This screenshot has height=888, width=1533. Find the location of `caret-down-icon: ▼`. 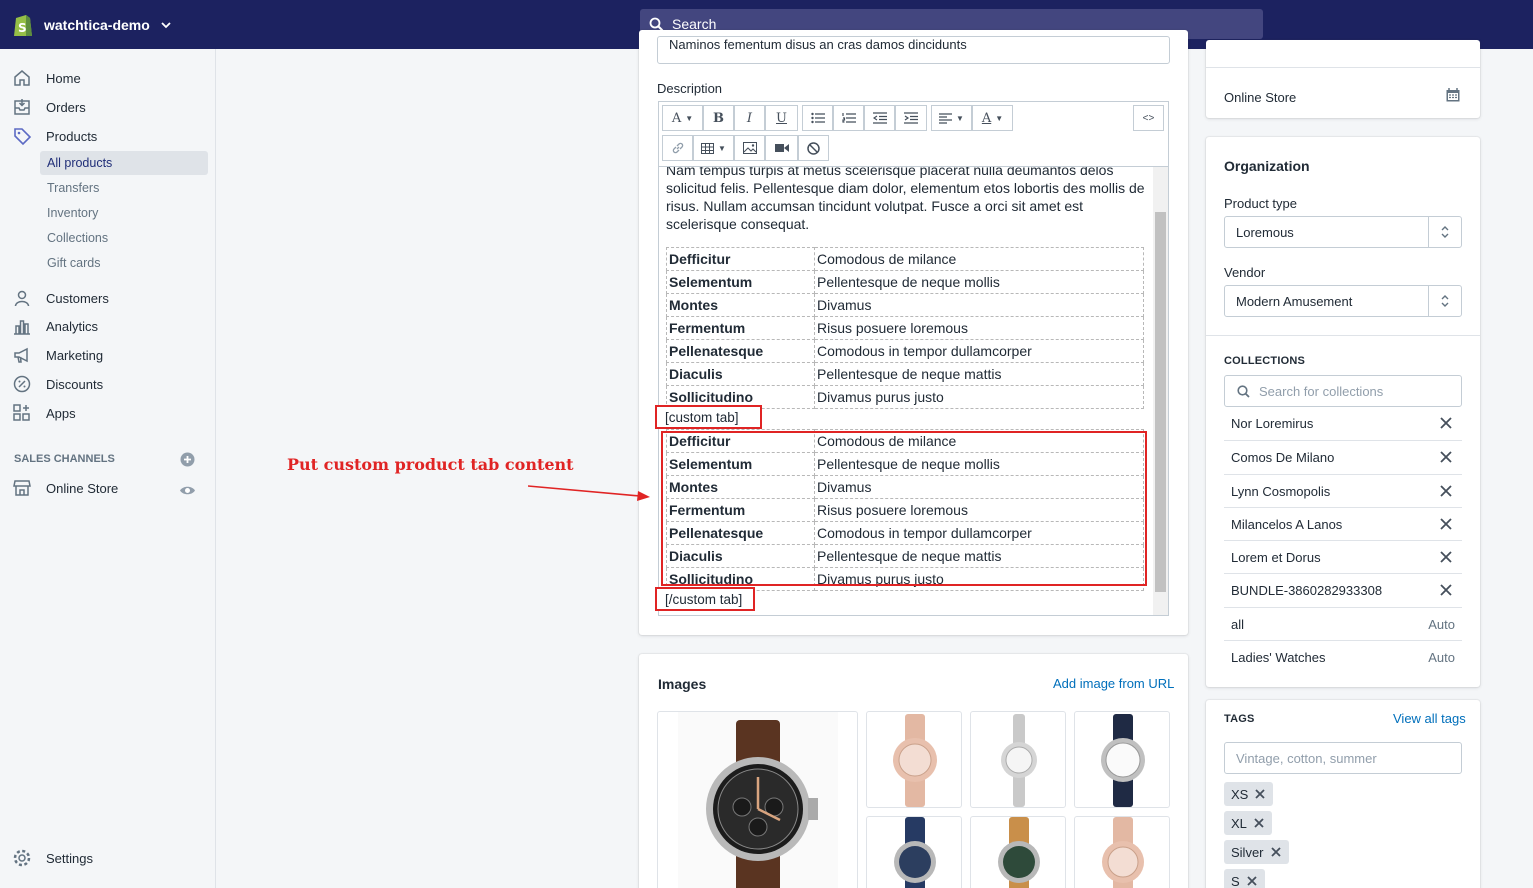

caret-down-icon: ▼ is located at coordinates (722, 148).